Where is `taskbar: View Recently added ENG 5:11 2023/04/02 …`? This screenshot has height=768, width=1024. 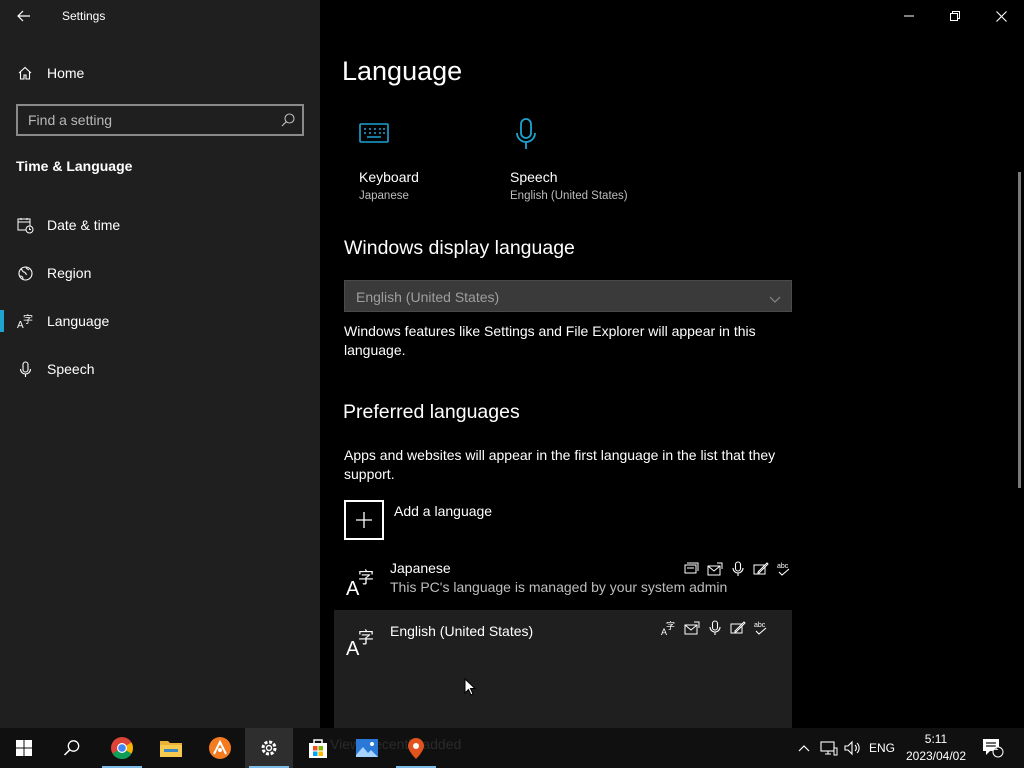
taskbar: View Recently added ENG 5:11 2023/04/02 … is located at coordinates (512, 748).